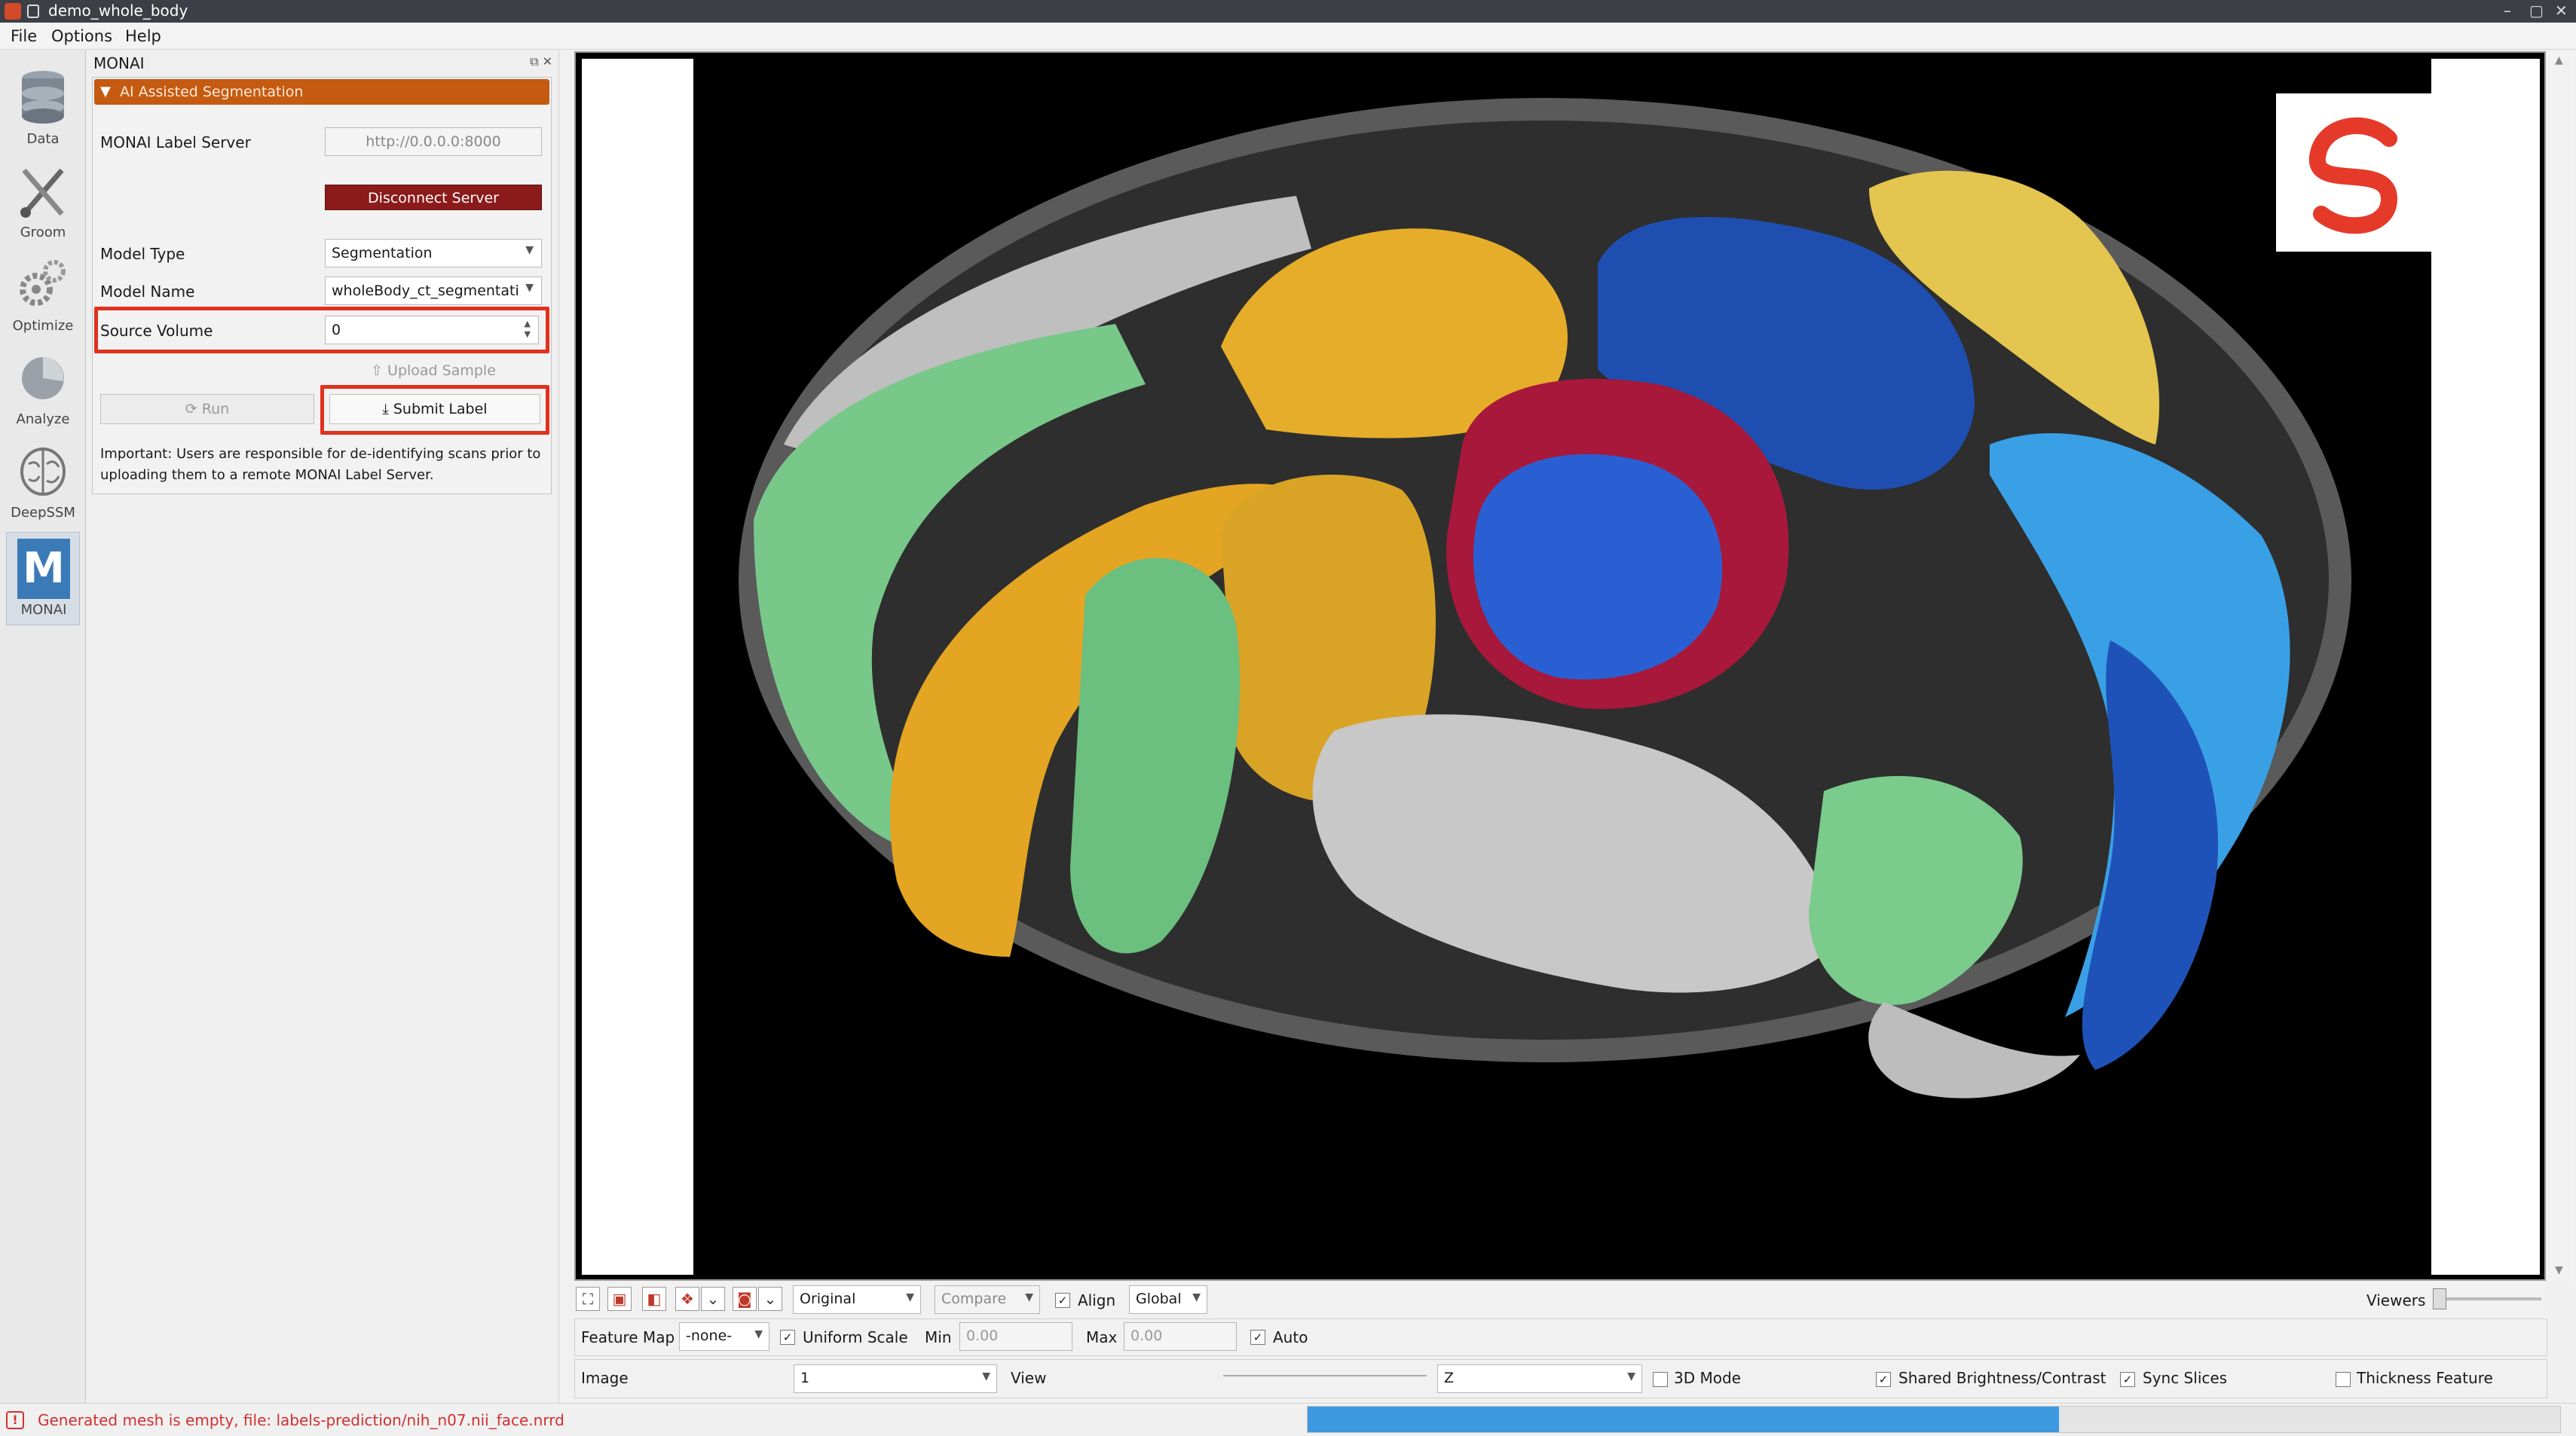 Image resolution: width=2576 pixels, height=1436 pixels. What do you see at coordinates (2344, 1379) in the screenshot?
I see `thickness-feature-checkbox` at bounding box center [2344, 1379].